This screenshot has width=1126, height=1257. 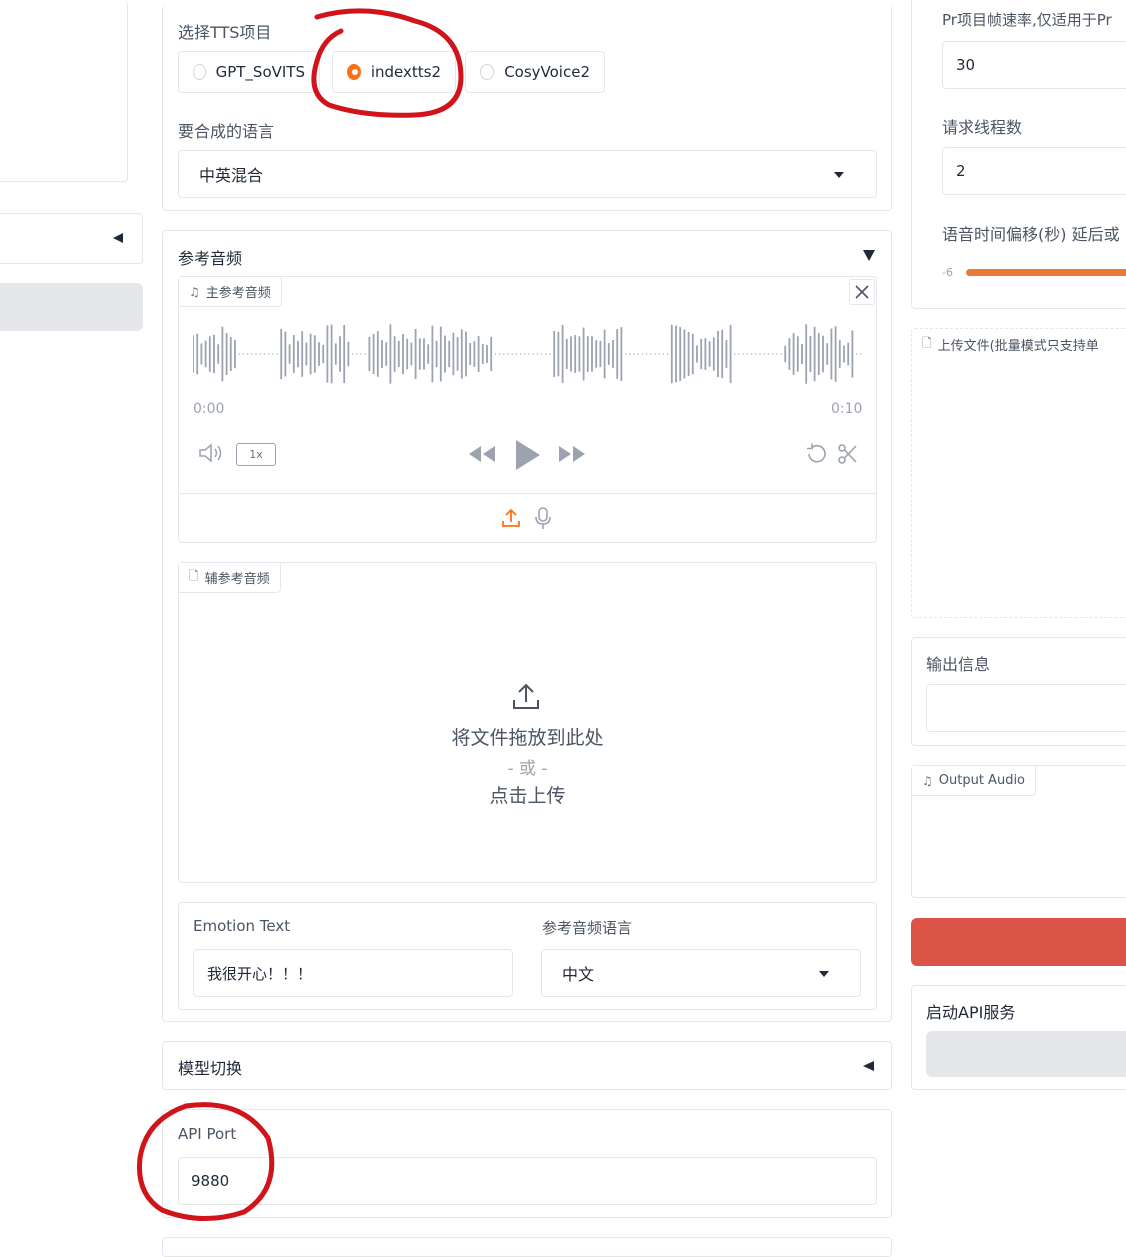 I want to click on ref-language-label: 参考音频语言, so click(x=587, y=928).